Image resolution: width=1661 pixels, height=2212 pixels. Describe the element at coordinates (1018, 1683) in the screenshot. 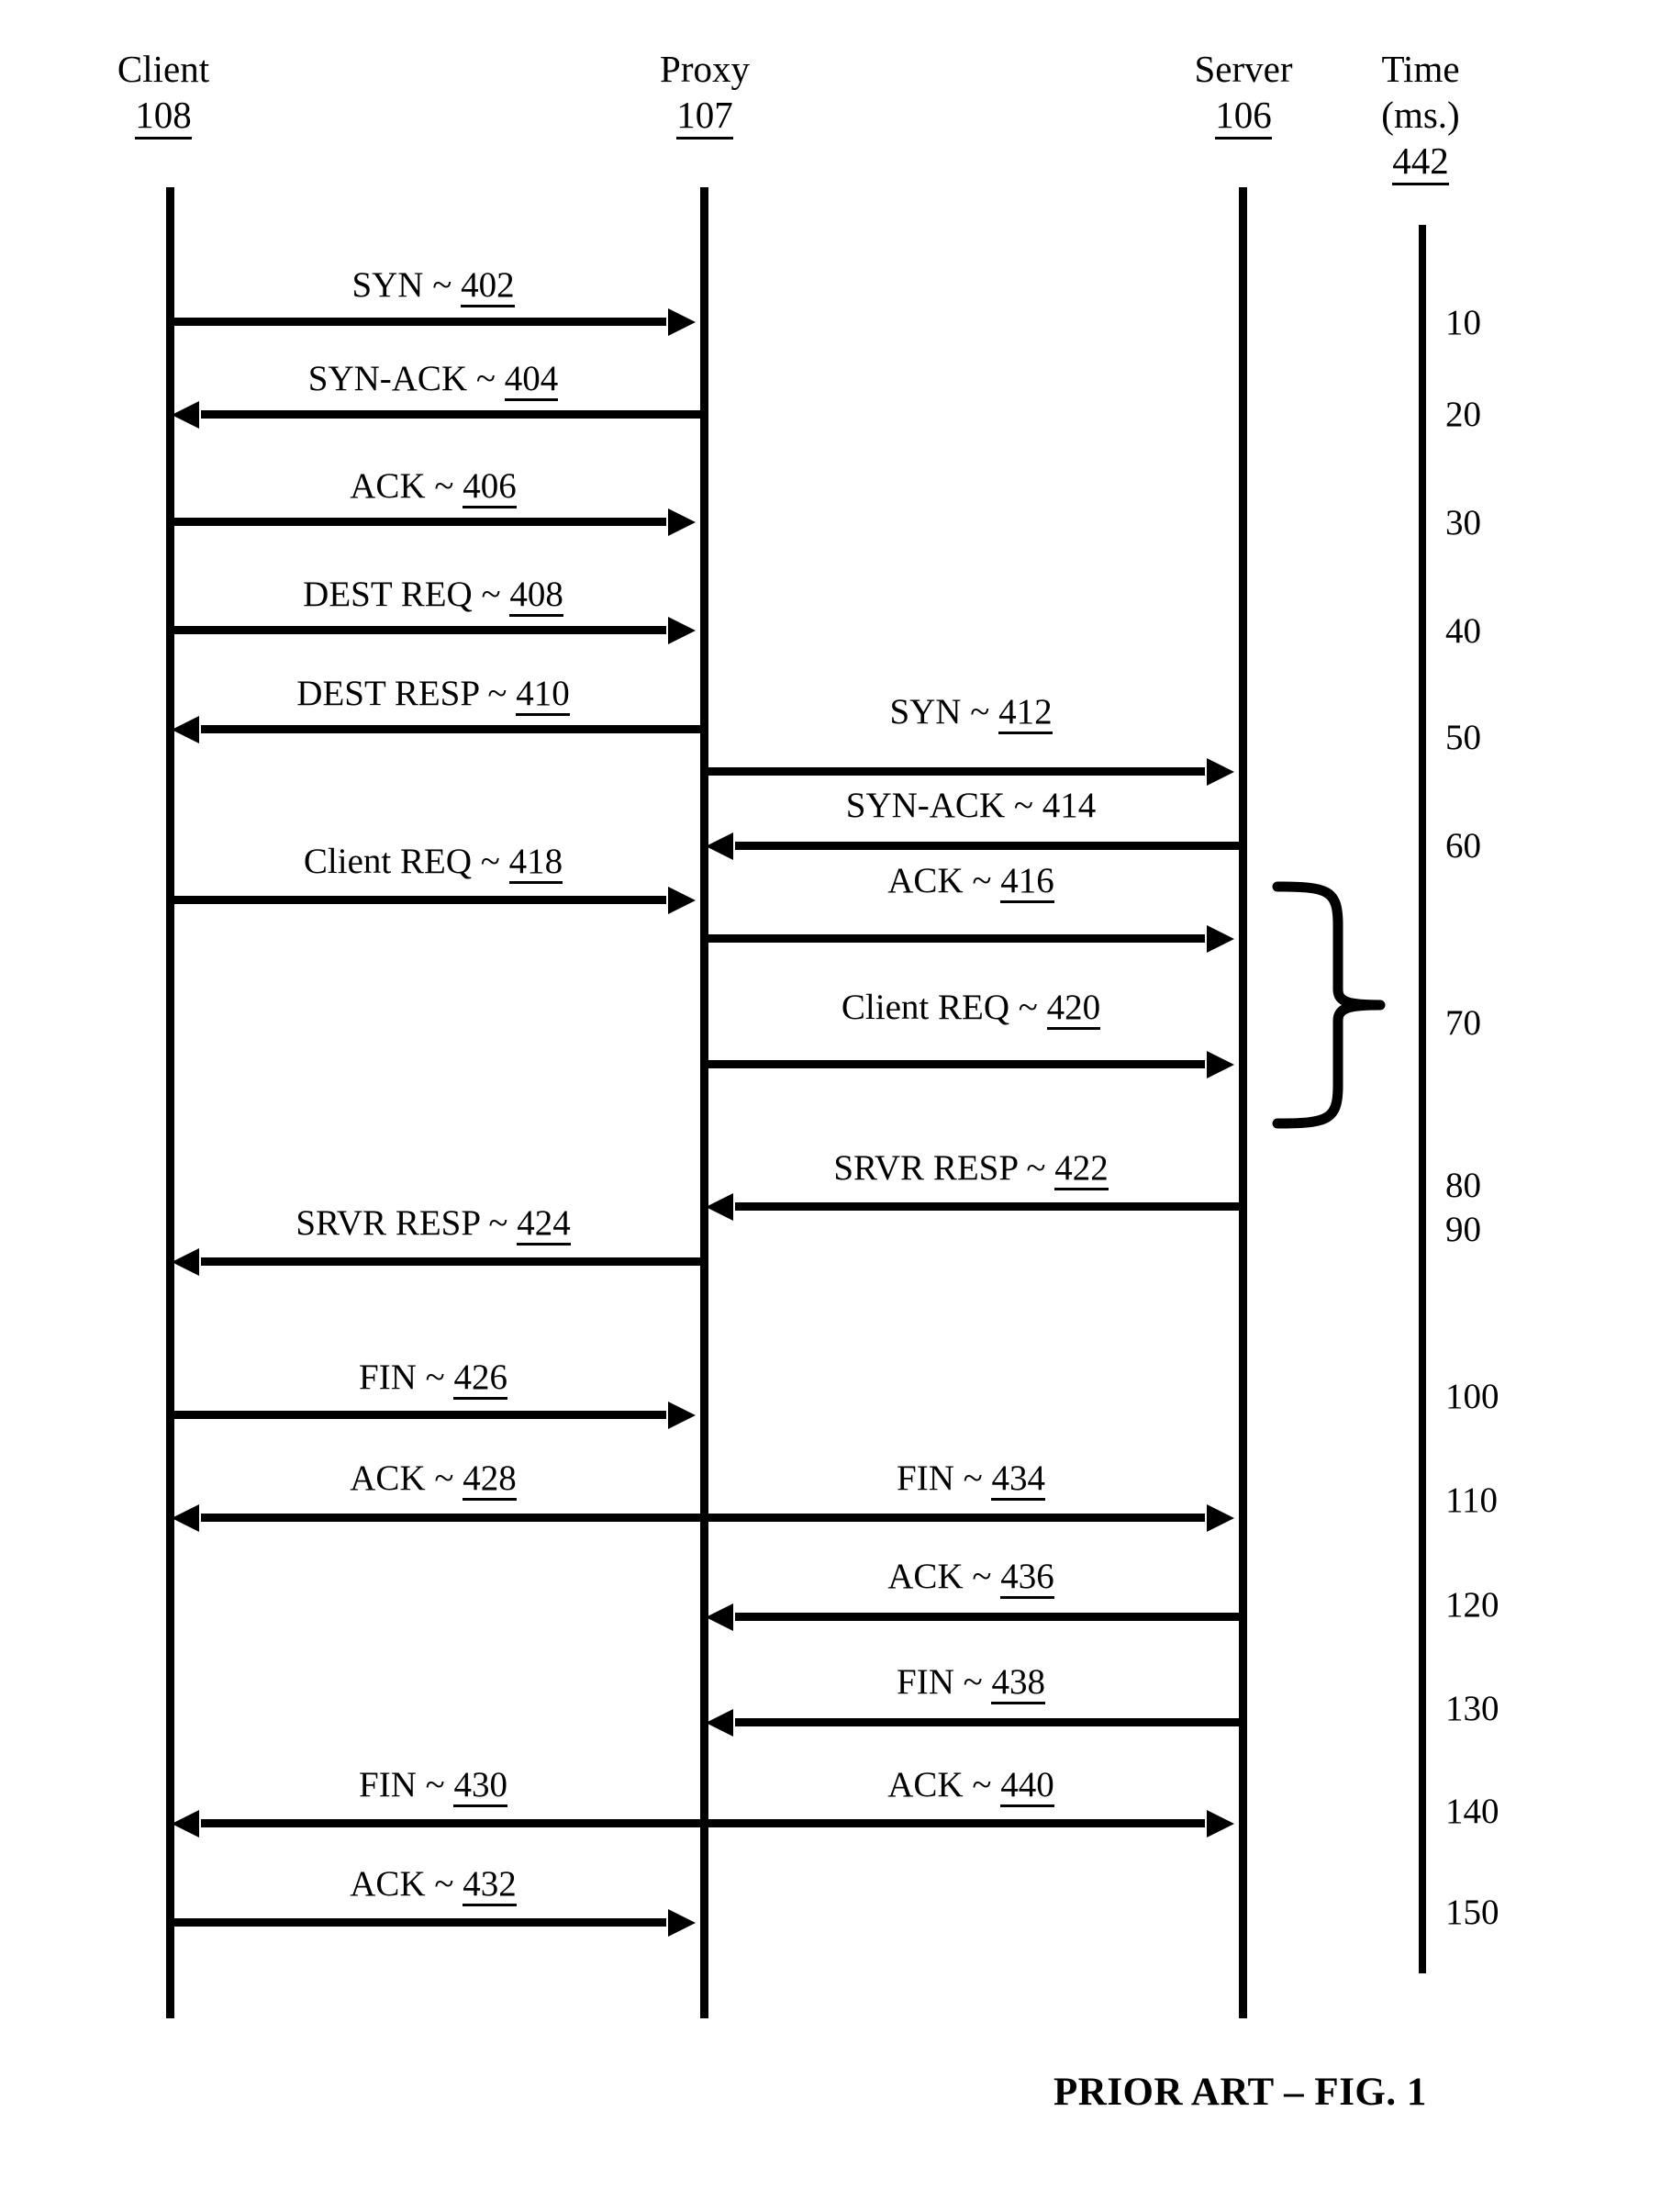

I see `message-ref-438: 438` at that location.